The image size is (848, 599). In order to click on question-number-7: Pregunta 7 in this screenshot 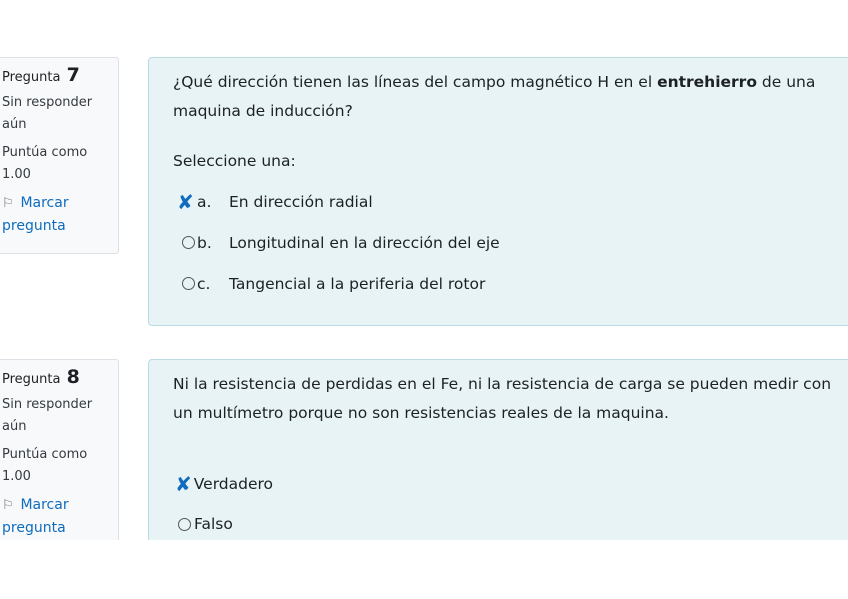, I will do `click(60, 75)`.